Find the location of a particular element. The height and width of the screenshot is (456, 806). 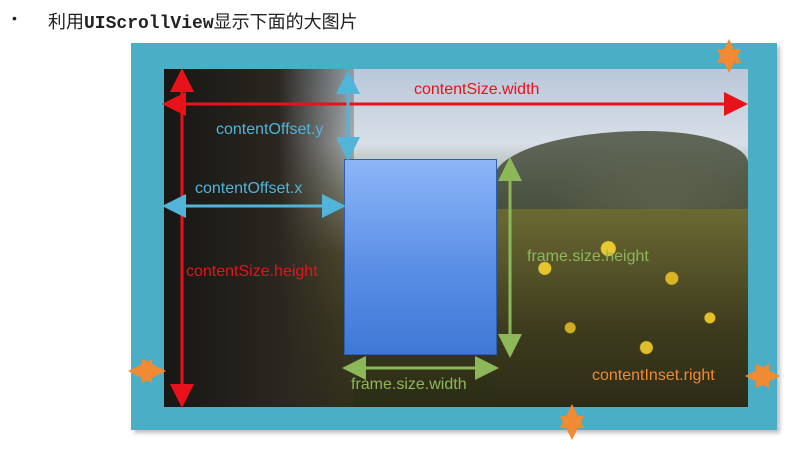

frame-size-width-label: frame.size.width is located at coordinates (409, 384).